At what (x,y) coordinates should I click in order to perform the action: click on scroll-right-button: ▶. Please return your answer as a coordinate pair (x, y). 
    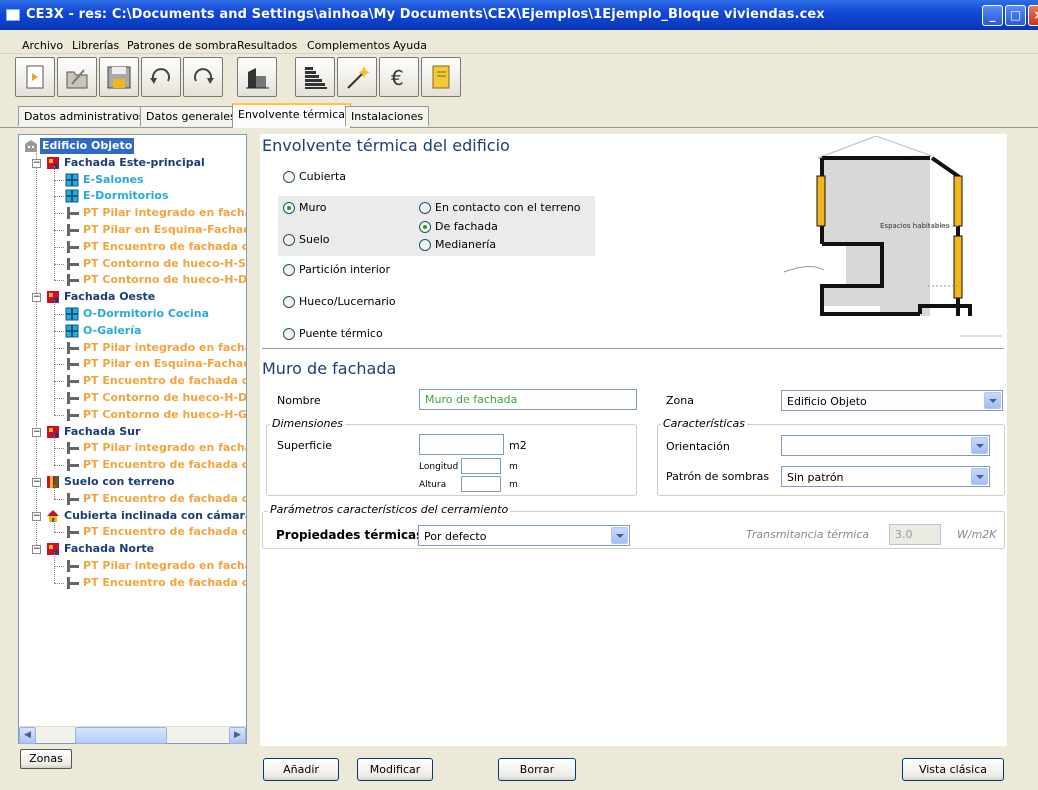
    Looking at the image, I should click on (237, 735).